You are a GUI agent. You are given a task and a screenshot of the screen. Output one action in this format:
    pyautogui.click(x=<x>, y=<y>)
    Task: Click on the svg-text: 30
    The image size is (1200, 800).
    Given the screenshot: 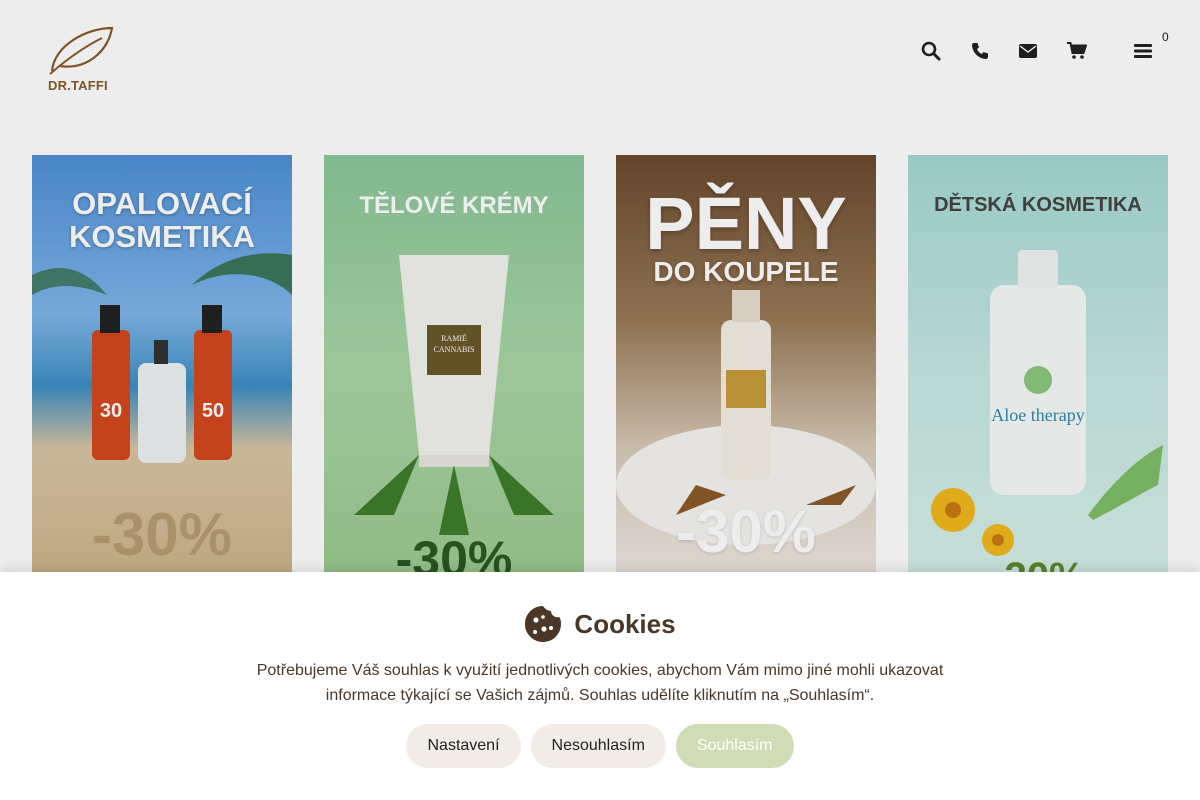 What is the action you would take?
    pyautogui.click(x=111, y=411)
    